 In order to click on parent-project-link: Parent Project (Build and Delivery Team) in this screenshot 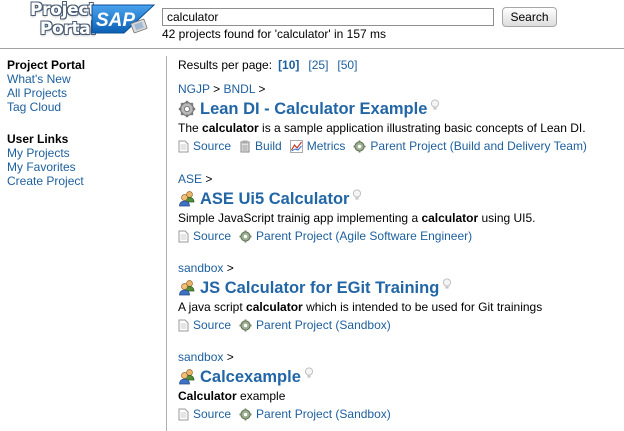, I will do `click(470, 146)`.